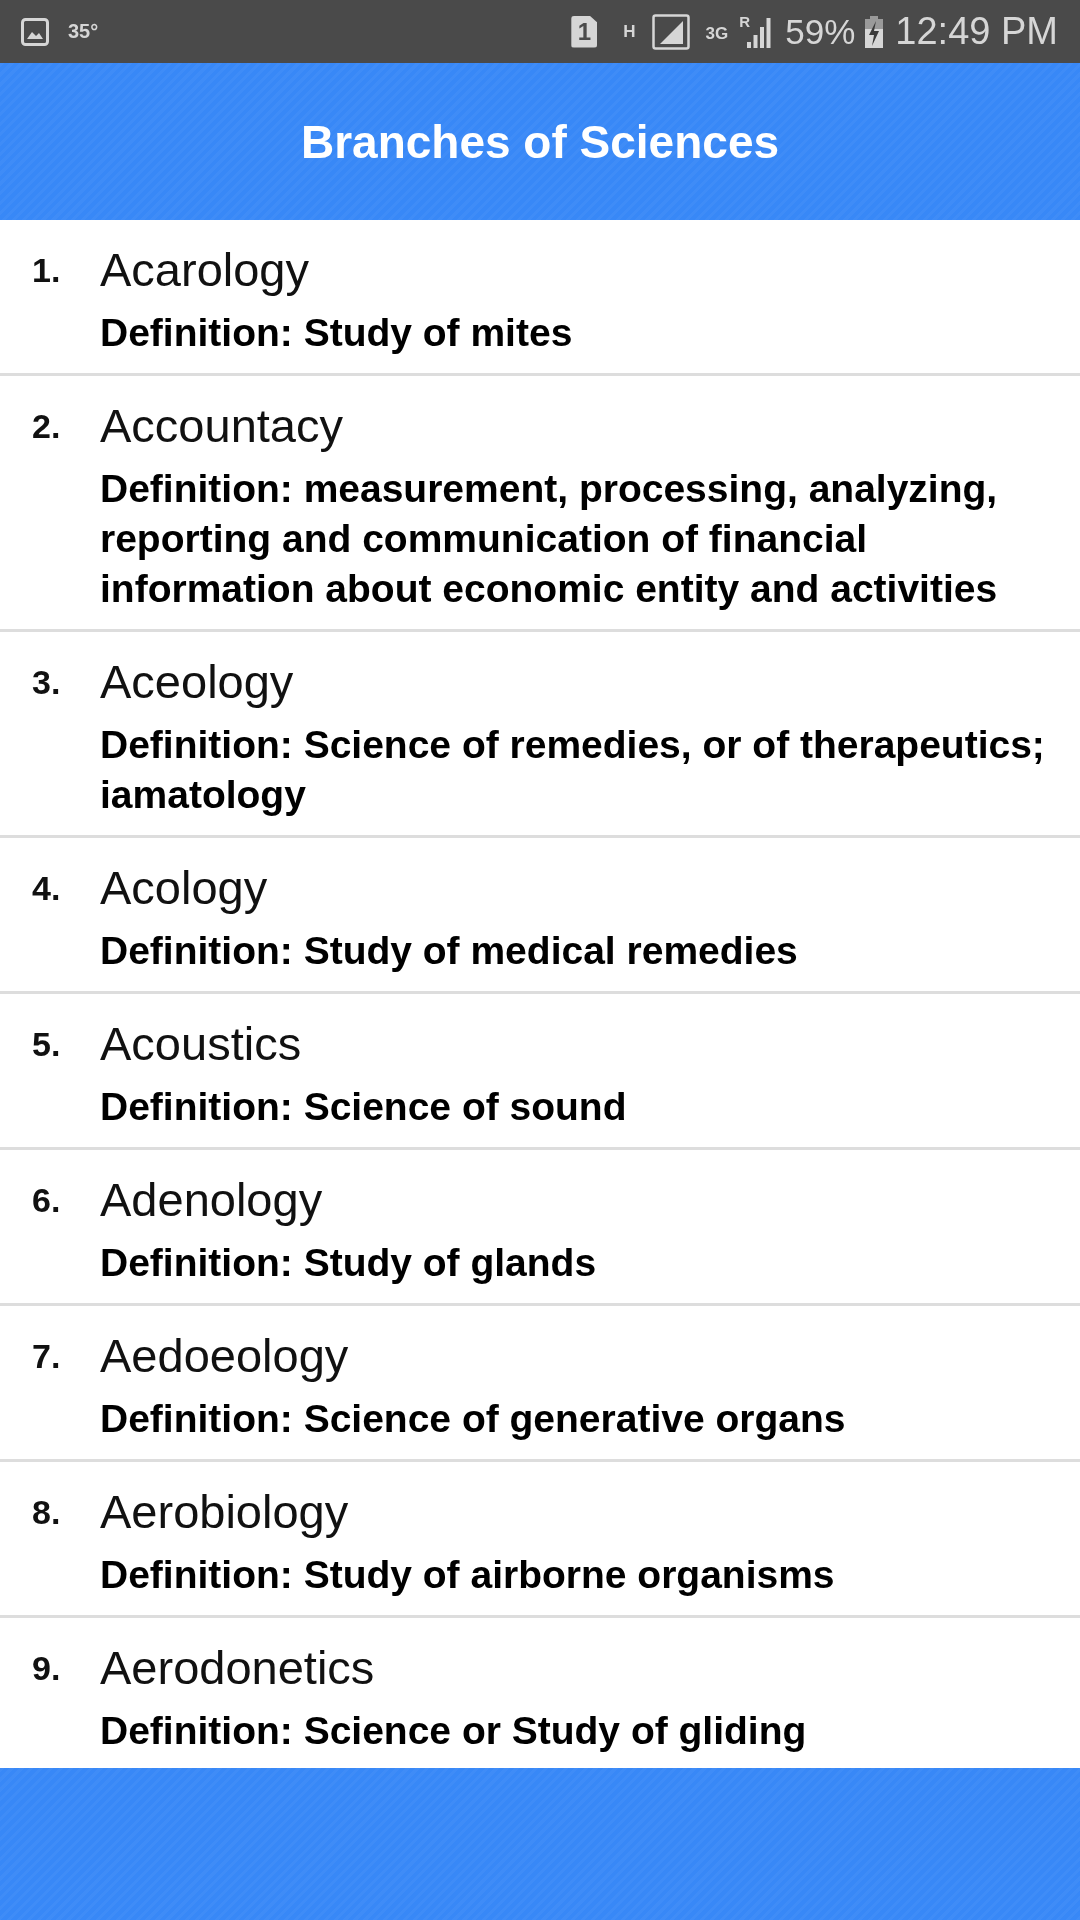 This screenshot has height=1920, width=1080. What do you see at coordinates (976, 31) in the screenshot?
I see `clock-text: 12:49 PM` at bounding box center [976, 31].